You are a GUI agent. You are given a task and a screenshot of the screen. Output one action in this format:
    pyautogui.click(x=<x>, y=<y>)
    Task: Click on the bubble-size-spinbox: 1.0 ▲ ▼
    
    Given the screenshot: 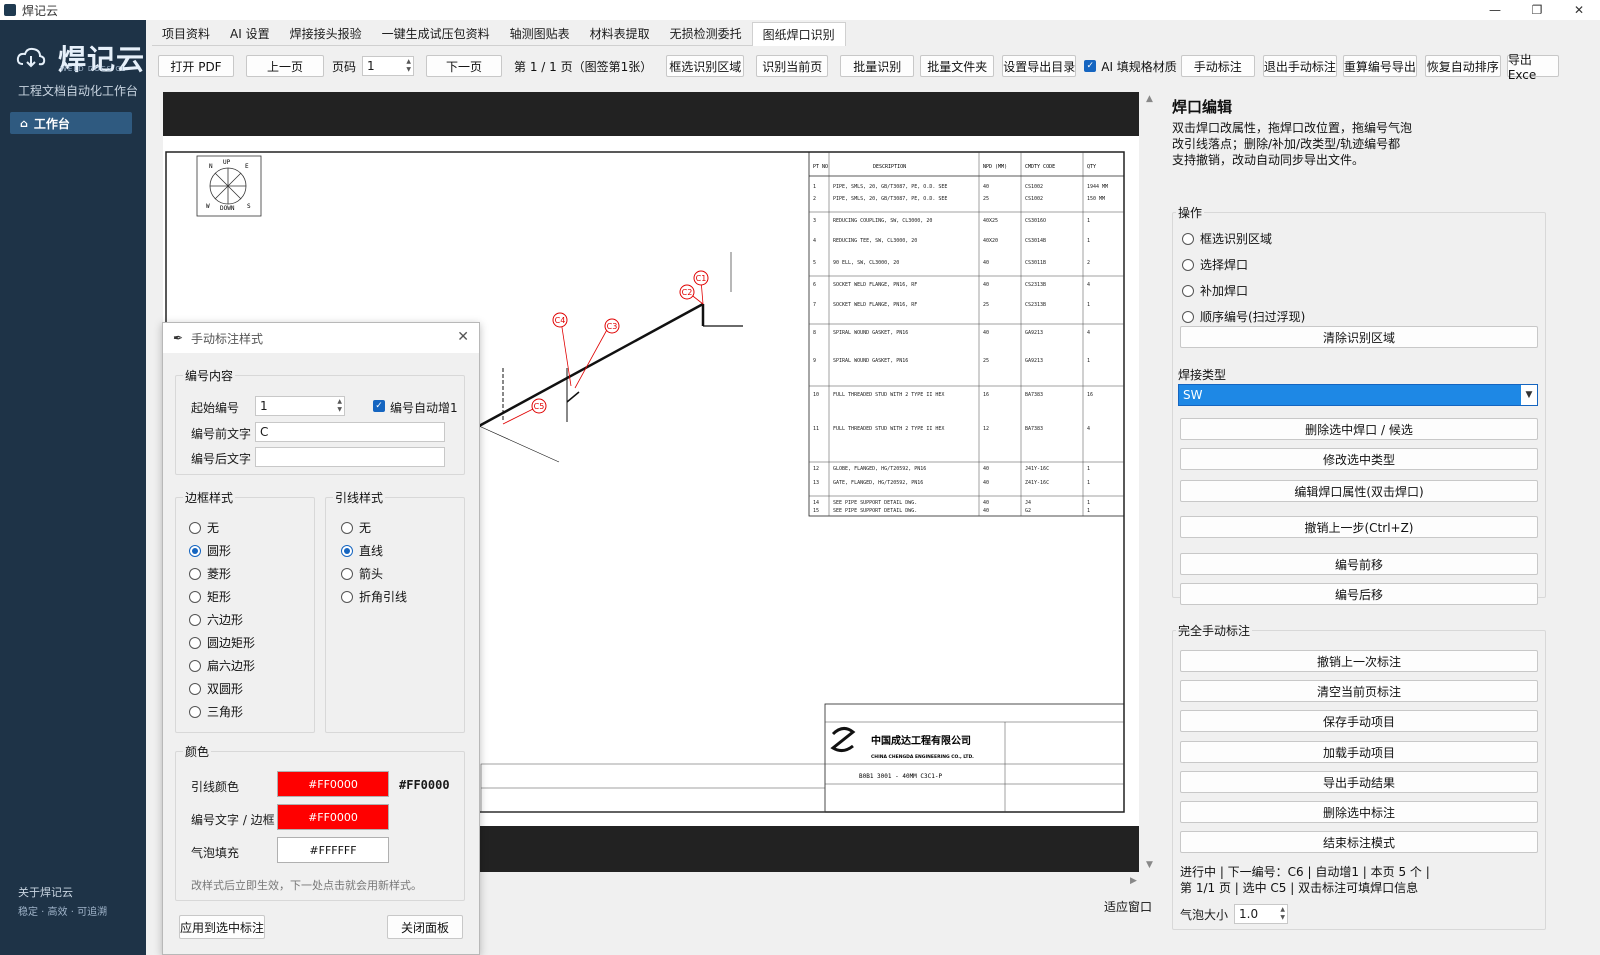 What is the action you would take?
    pyautogui.click(x=1261, y=914)
    